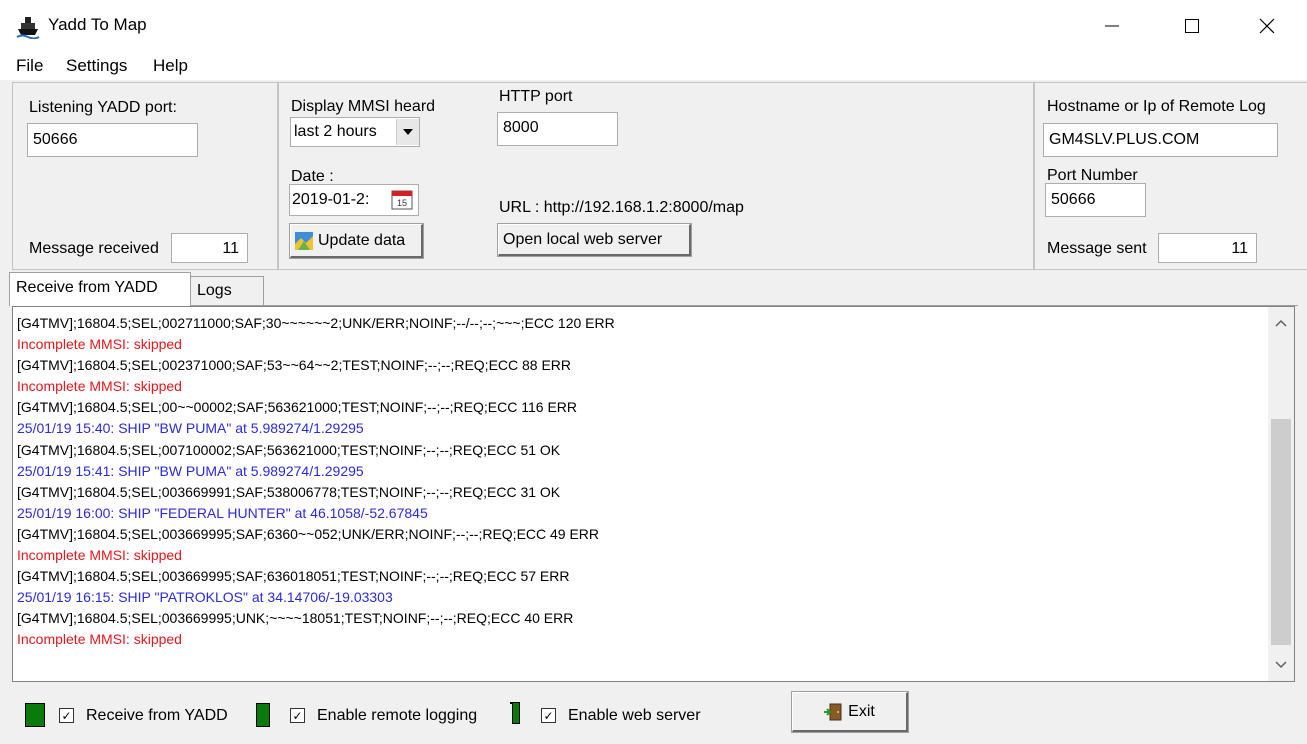 This screenshot has height=744, width=1307. Describe the element at coordinates (516, 713) in the screenshot. I see `web-status-indicator` at that location.